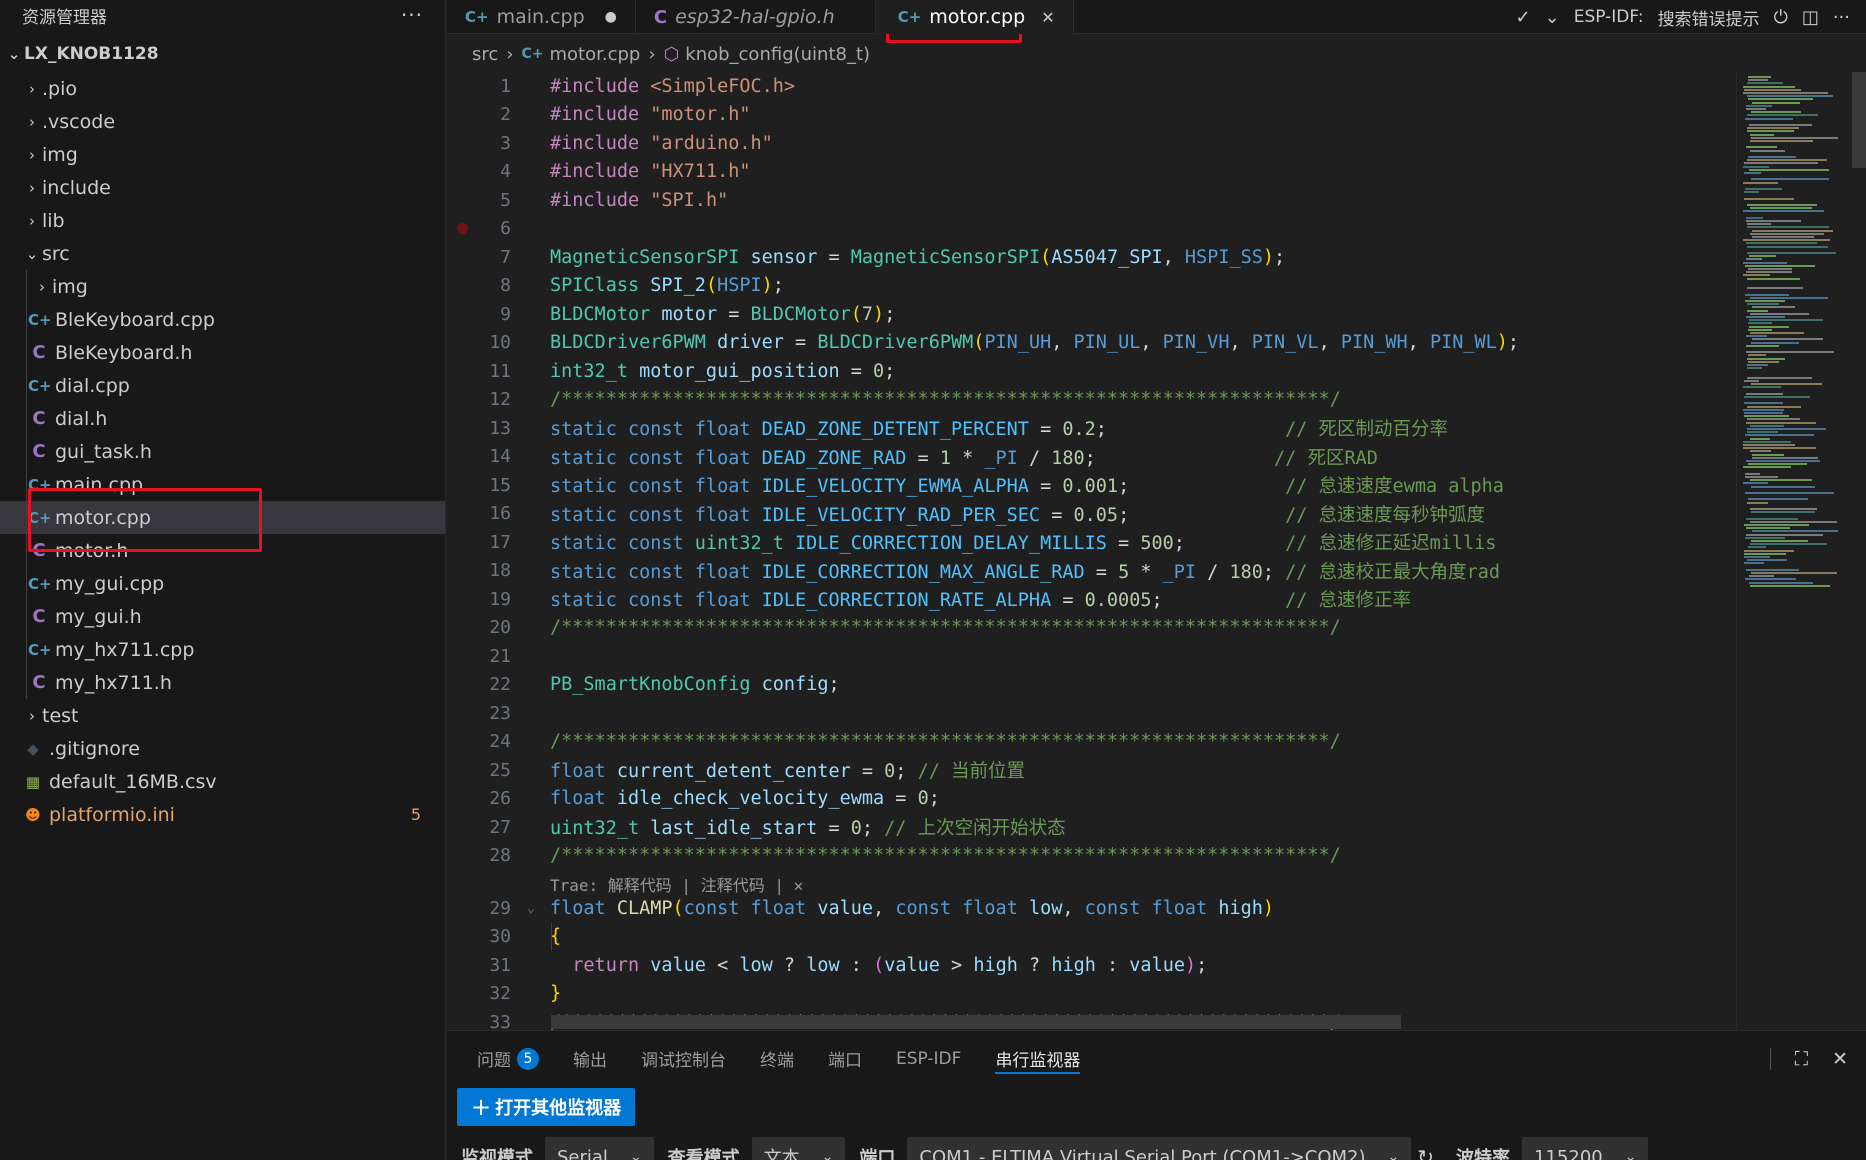  I want to click on code-text: float idle_check_velocity_ewma = 0;, so click(745, 798).